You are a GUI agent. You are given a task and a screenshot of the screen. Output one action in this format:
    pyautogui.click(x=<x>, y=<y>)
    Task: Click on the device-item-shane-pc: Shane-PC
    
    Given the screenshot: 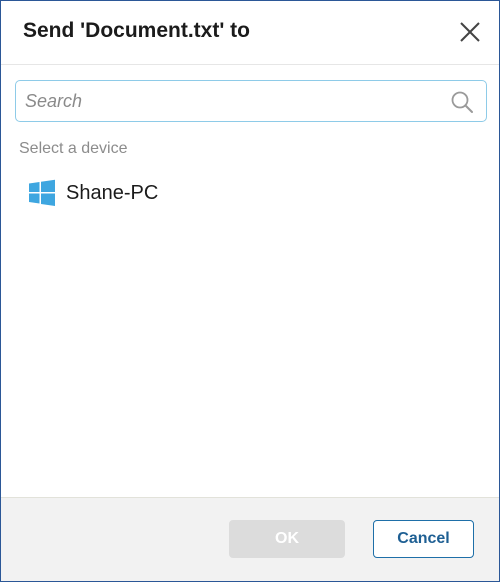 What is the action you would take?
    pyautogui.click(x=96, y=193)
    